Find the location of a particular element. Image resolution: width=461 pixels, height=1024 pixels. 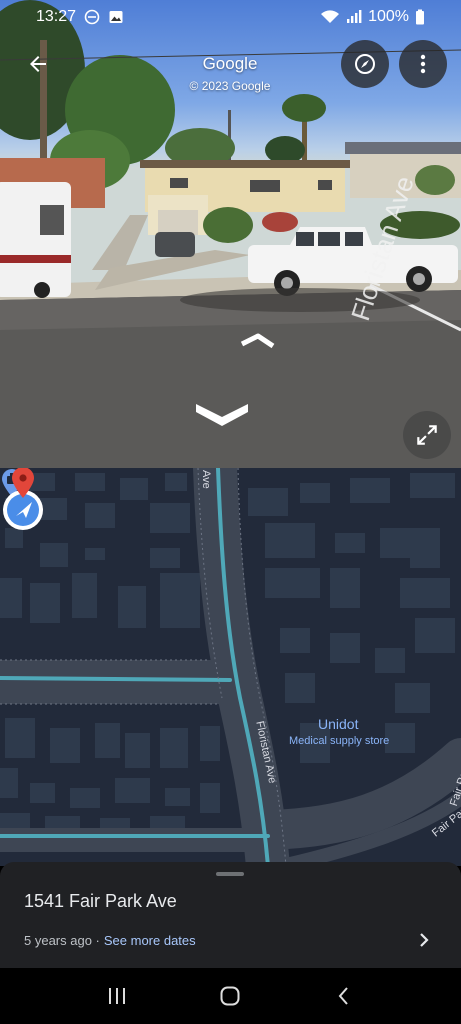

home-icon is located at coordinates (230, 996).